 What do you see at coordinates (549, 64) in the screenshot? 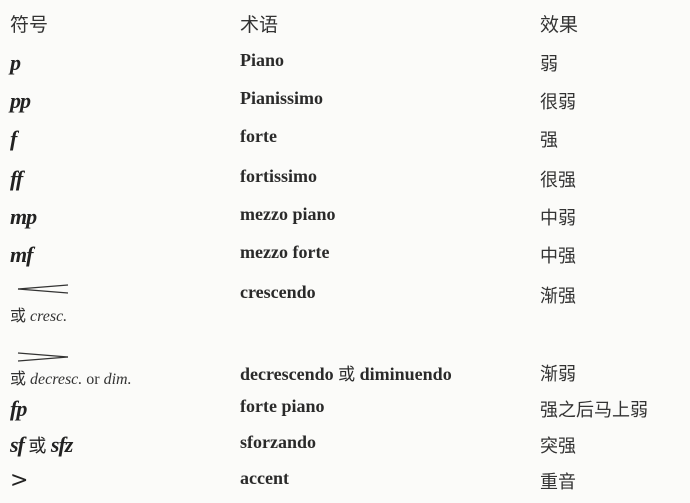
I see `effect-label: 弱` at bounding box center [549, 64].